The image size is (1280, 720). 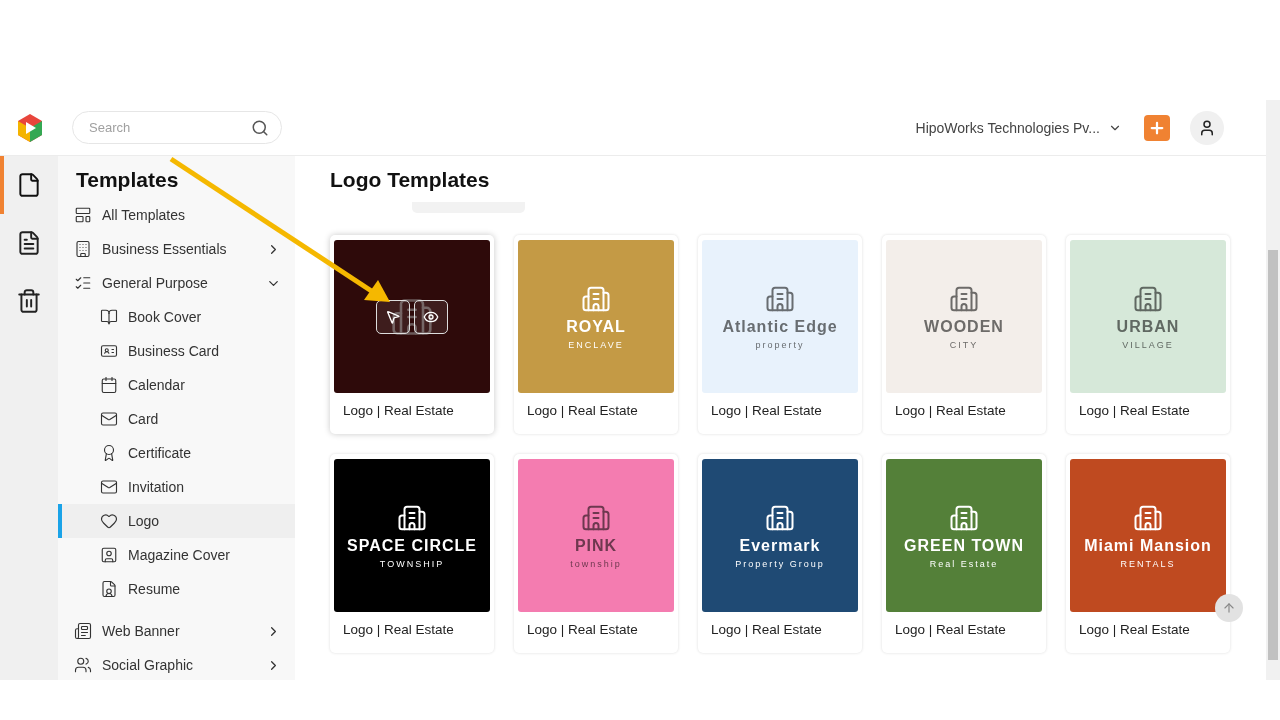 I want to click on sidebar-item: Card, so click(x=176, y=419).